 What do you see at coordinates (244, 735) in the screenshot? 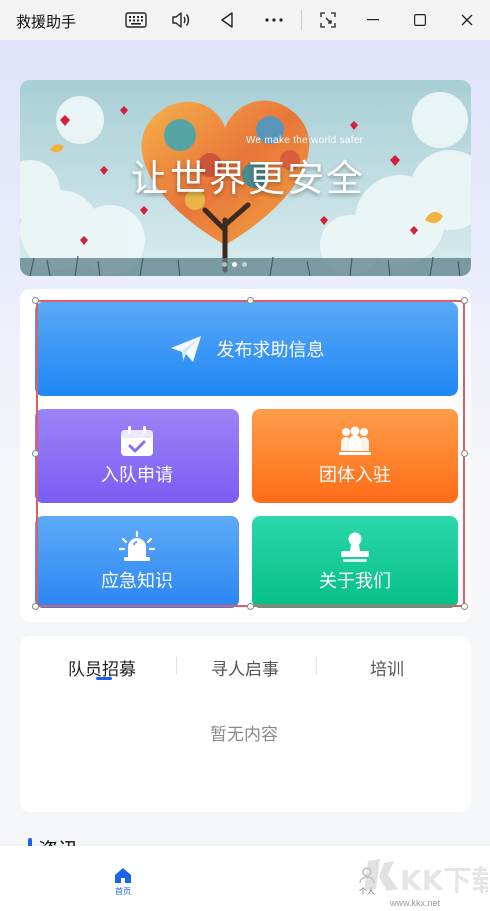
I see `empty-state-text: 暂无内容` at bounding box center [244, 735].